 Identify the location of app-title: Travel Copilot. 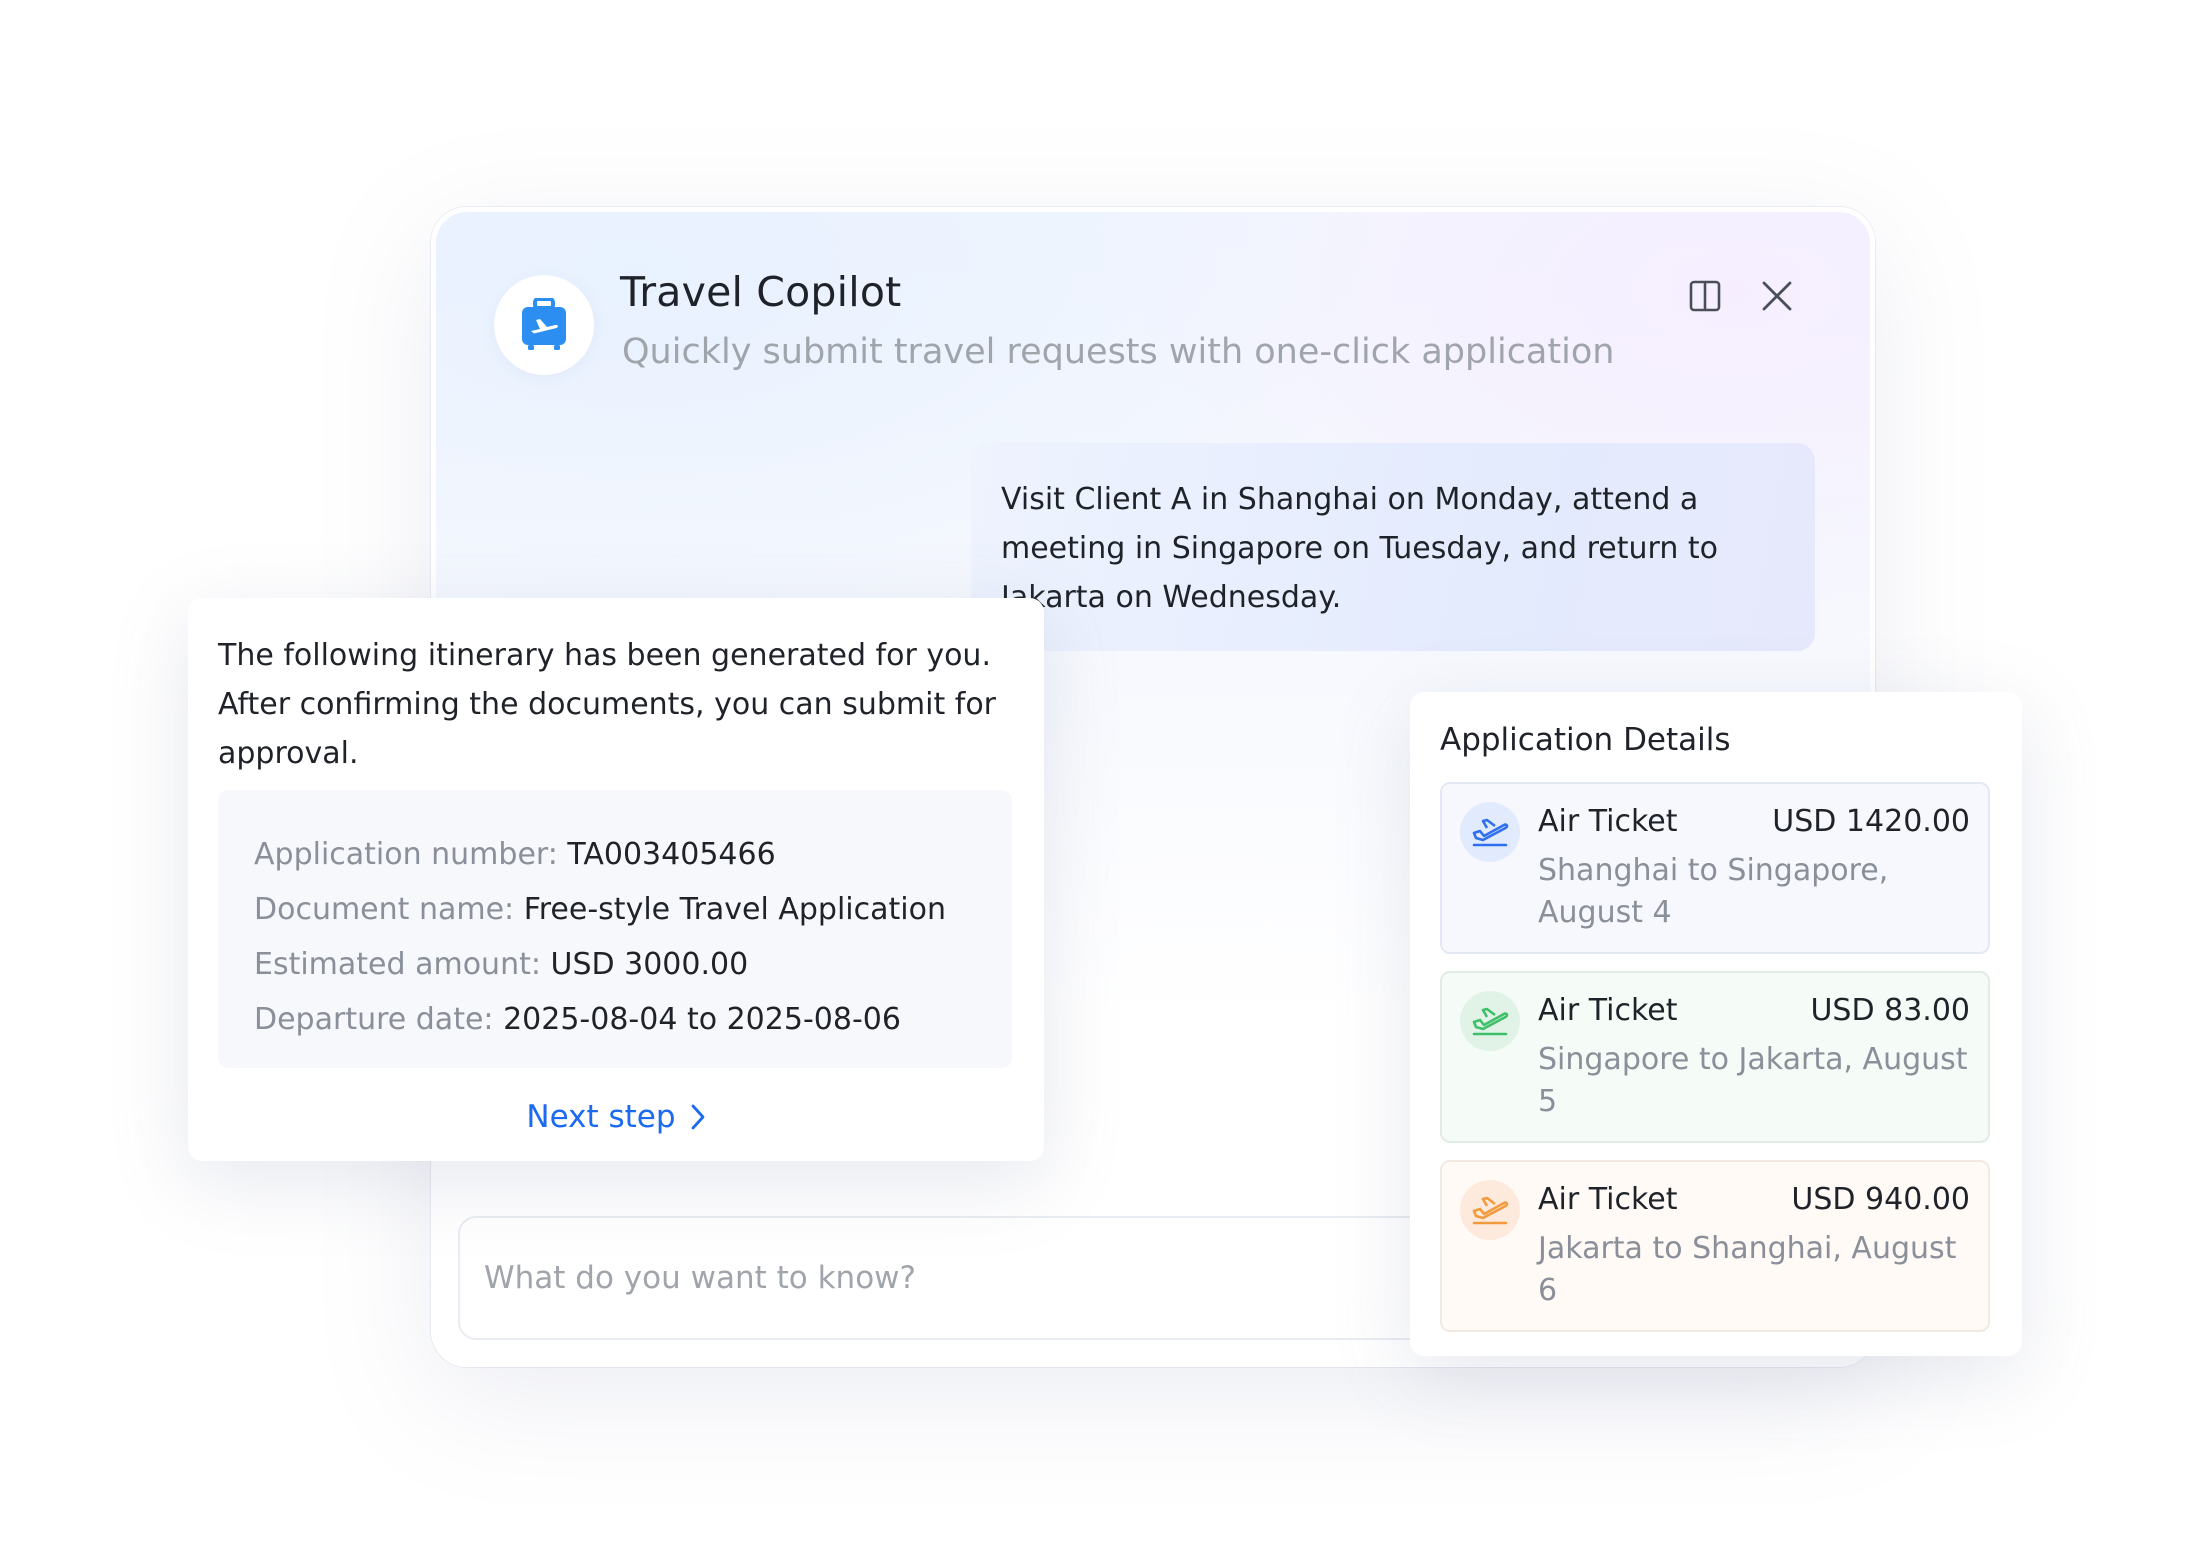
(761, 292).